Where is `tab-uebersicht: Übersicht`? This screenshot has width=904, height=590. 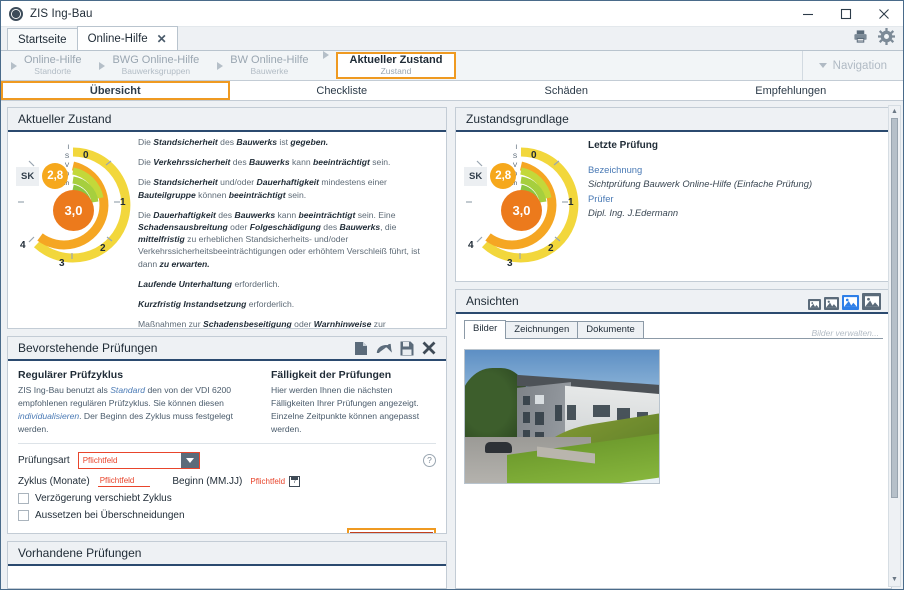 tab-uebersicht: Übersicht is located at coordinates (115, 90).